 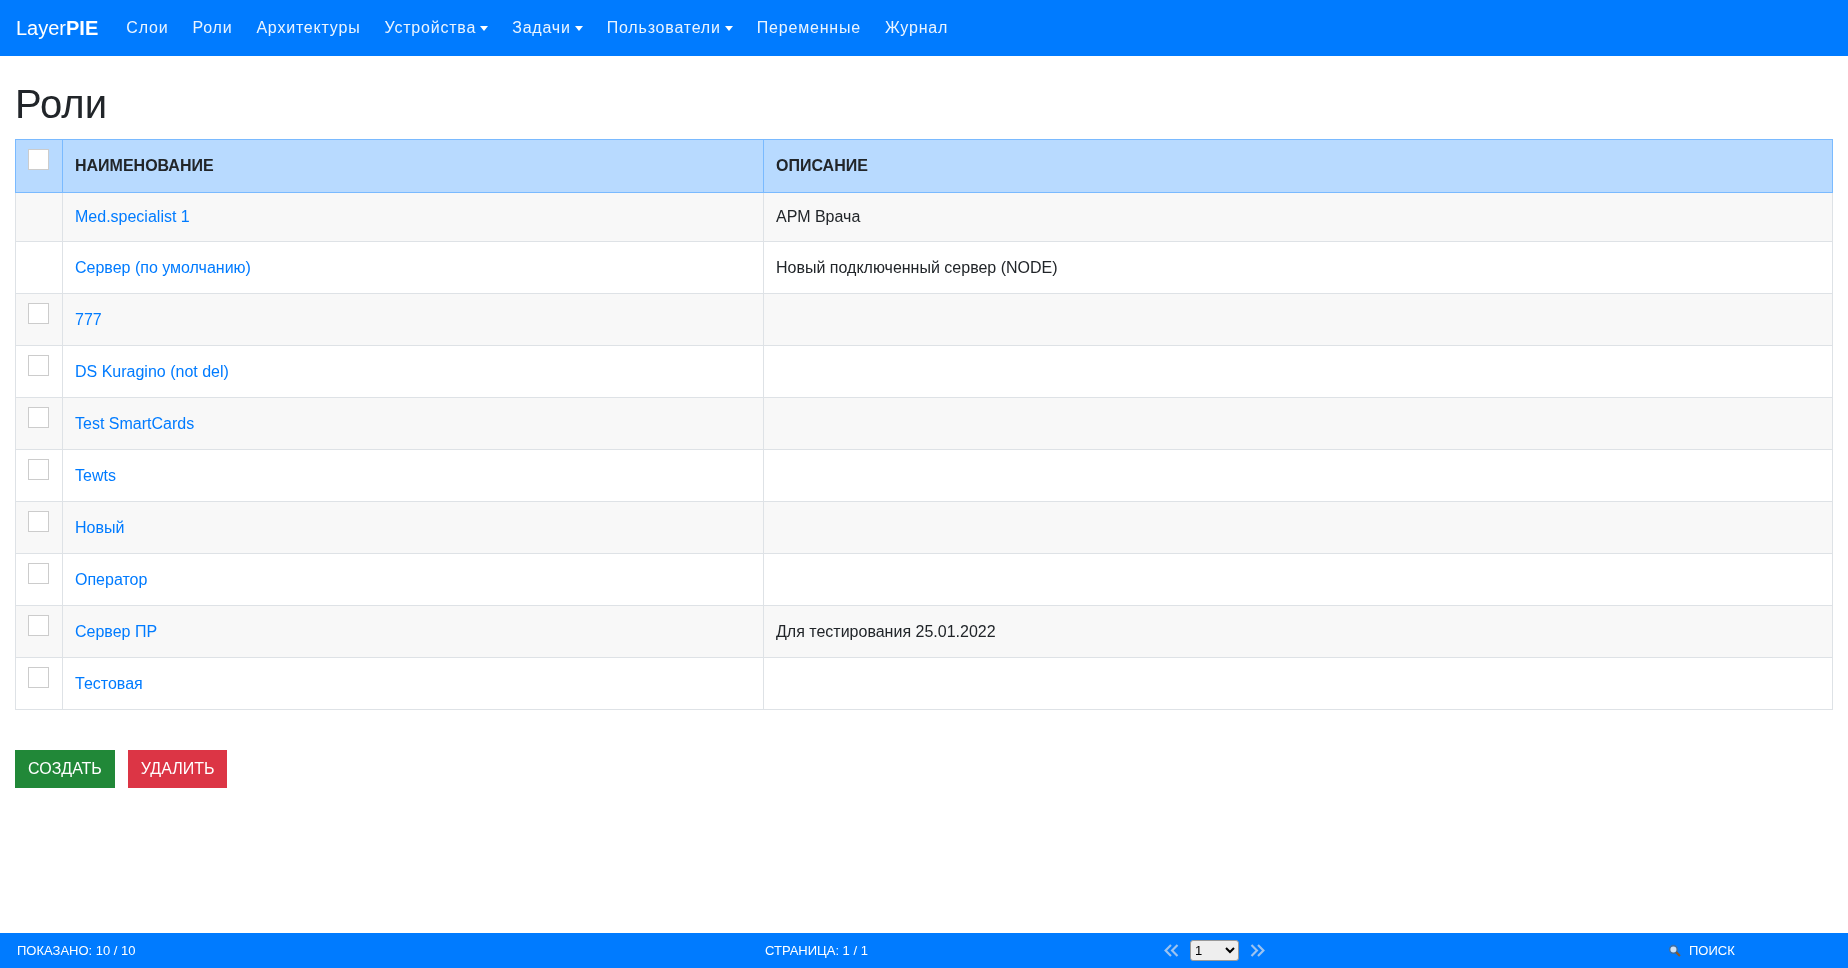 What do you see at coordinates (177, 769) in the screenshot?
I see `delete-button: УДАЛИТЬ` at bounding box center [177, 769].